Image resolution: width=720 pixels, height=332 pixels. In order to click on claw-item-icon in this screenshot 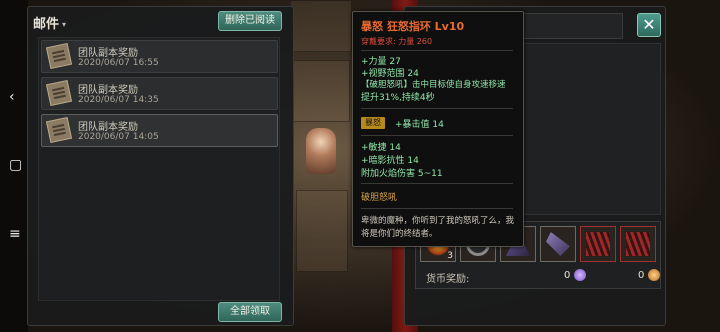, I will do `click(558, 244)`.